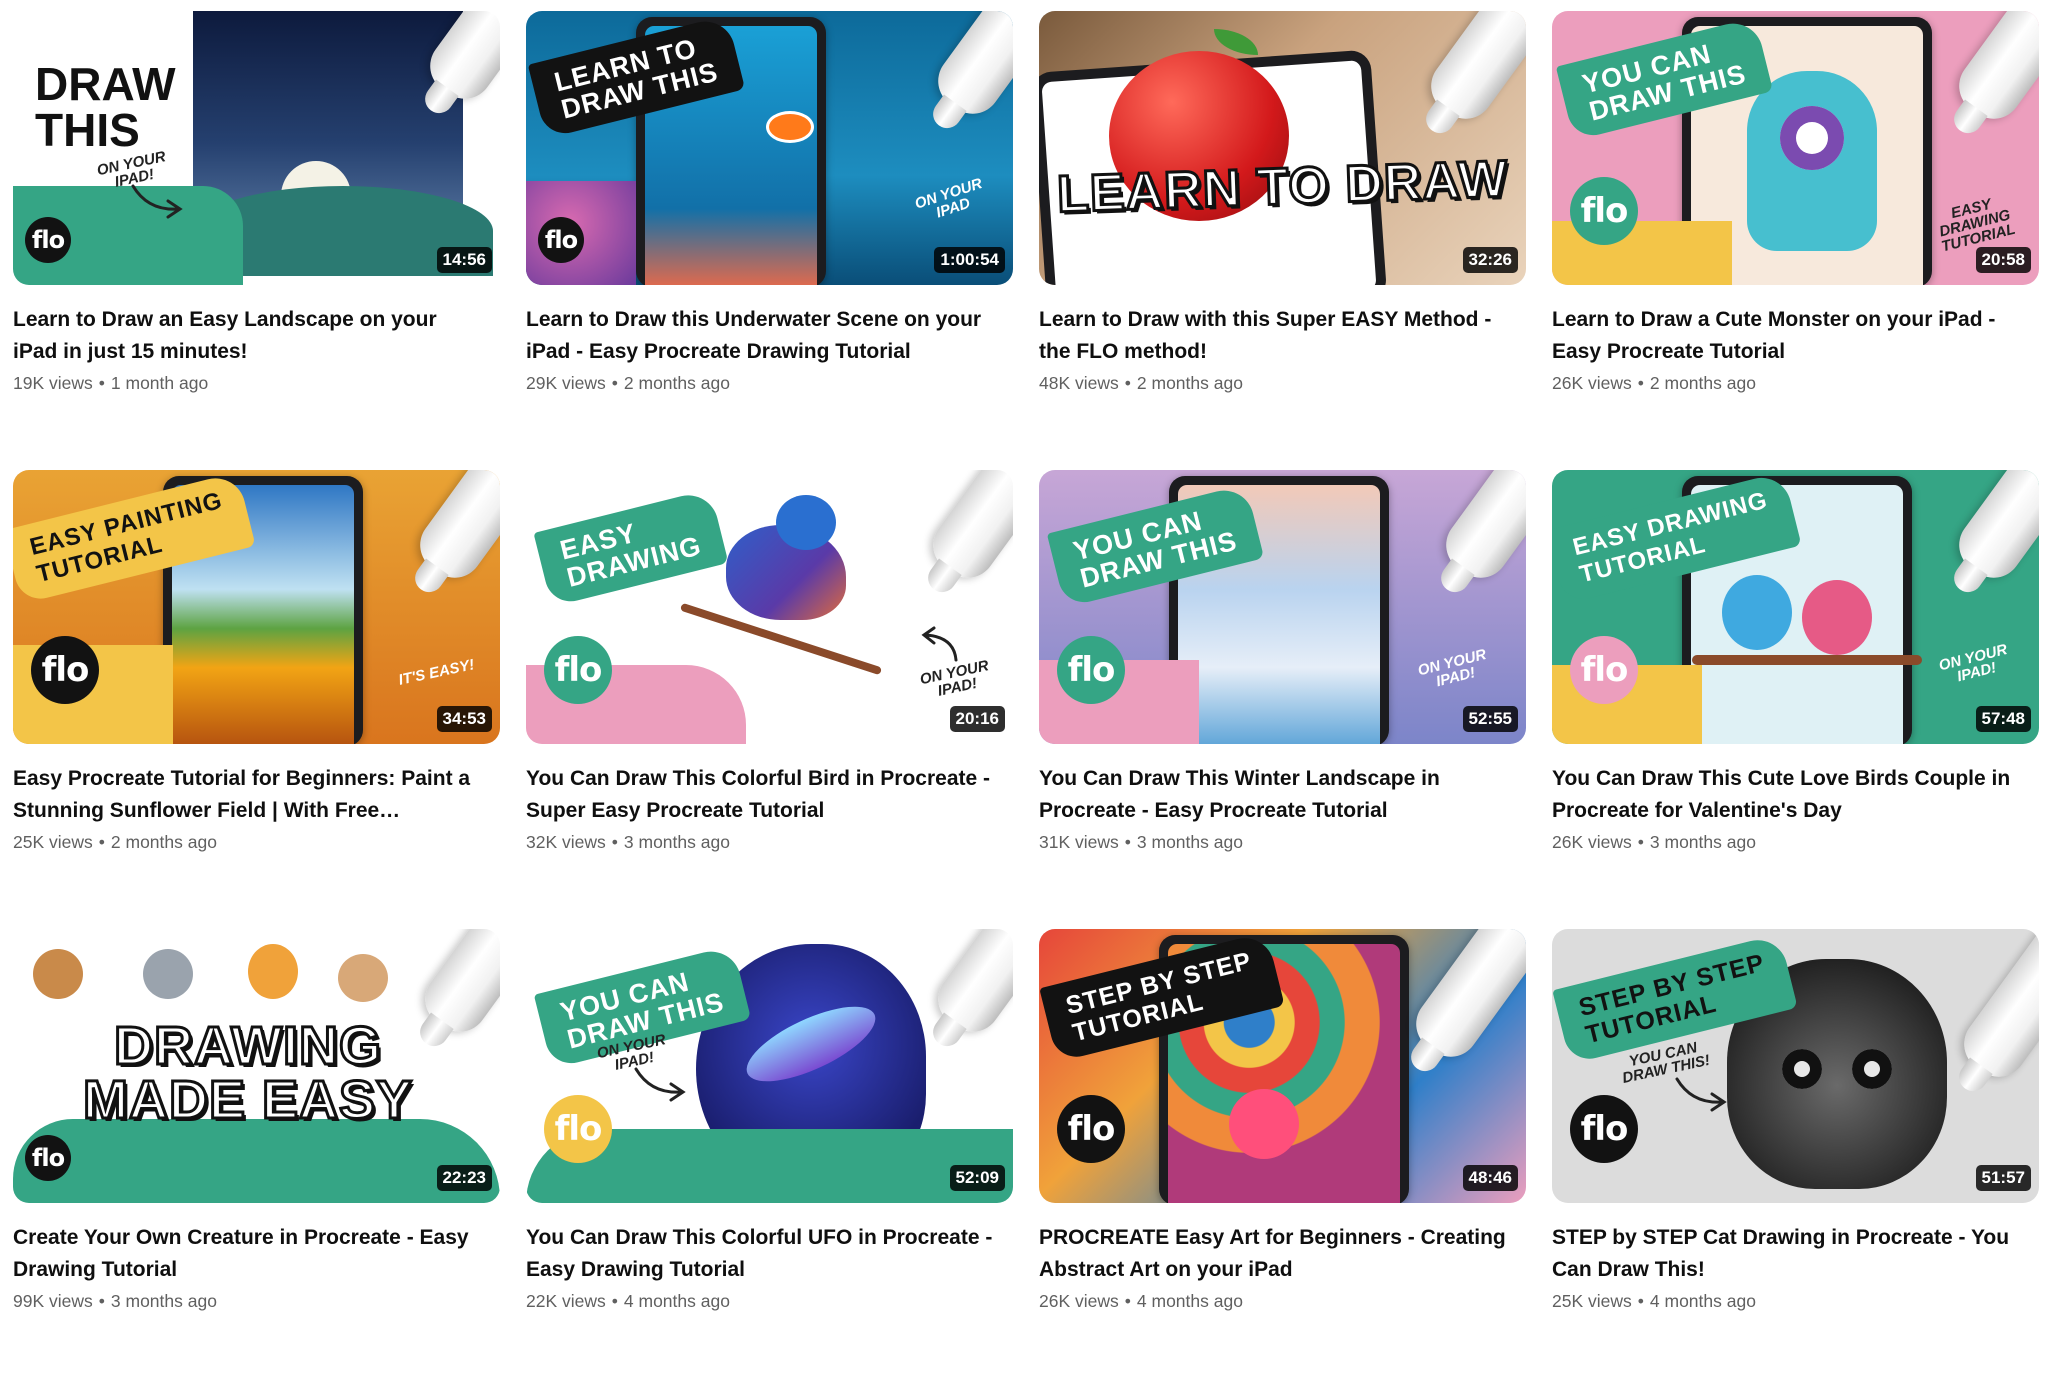 This screenshot has width=2048, height=1388. What do you see at coordinates (977, 719) in the screenshot?
I see `video-duration: 20:16` at bounding box center [977, 719].